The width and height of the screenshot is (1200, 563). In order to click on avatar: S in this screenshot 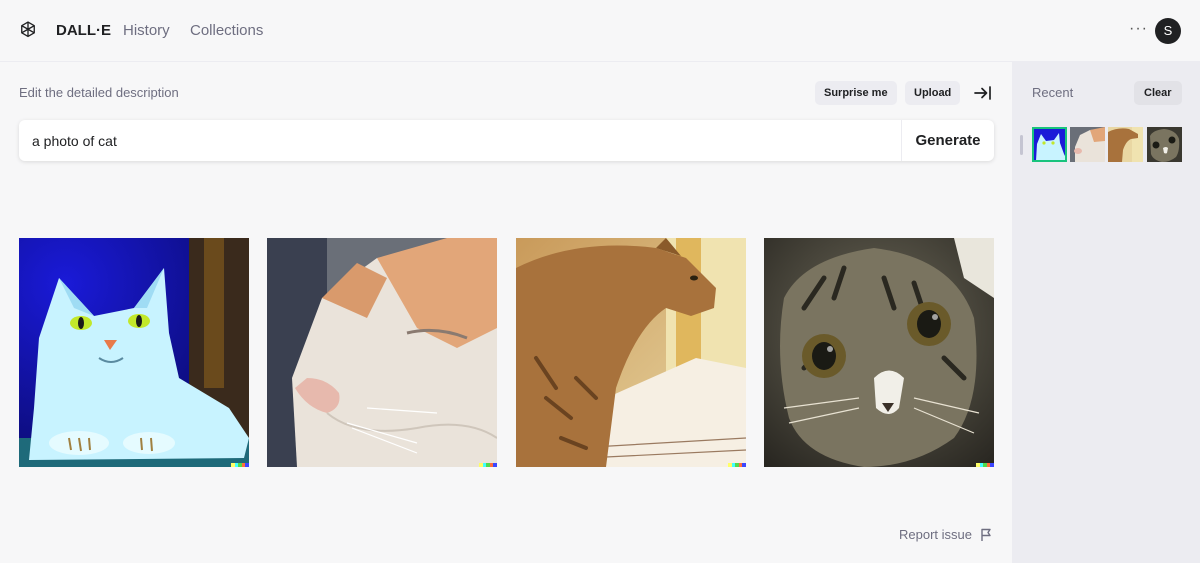, I will do `click(1168, 31)`.